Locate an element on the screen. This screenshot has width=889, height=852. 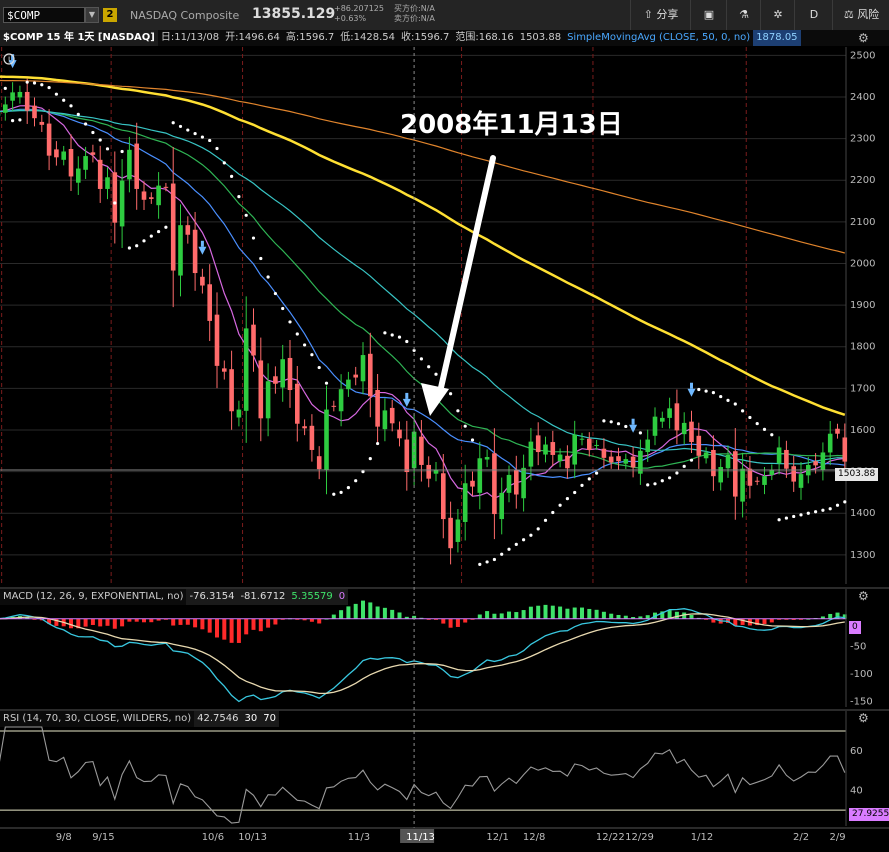
chart-settings-icon: ⚙ is located at coordinates (863, 38).